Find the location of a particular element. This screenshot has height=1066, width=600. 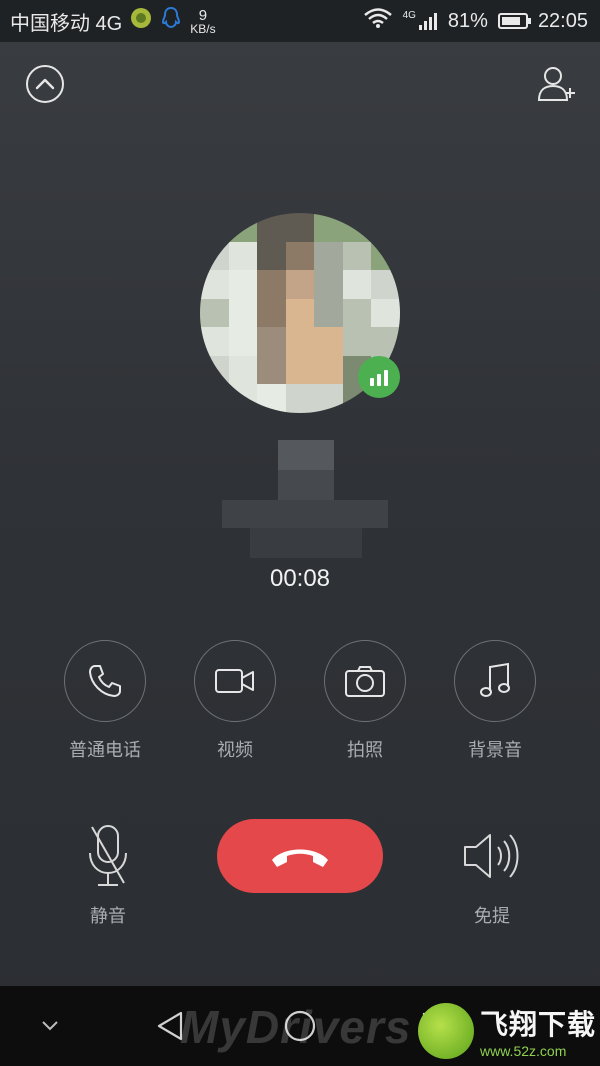

add-participant-button is located at coordinates (557, 84).